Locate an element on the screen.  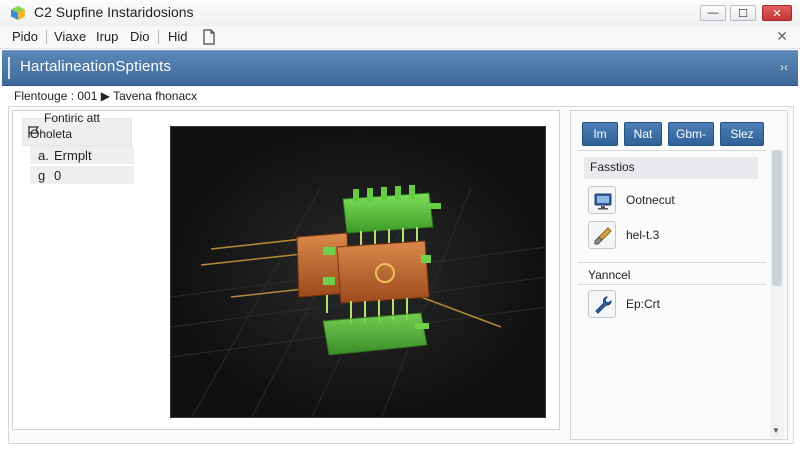
panel-header: HartalineationSptients ›‹ is located at coordinates (400, 68).